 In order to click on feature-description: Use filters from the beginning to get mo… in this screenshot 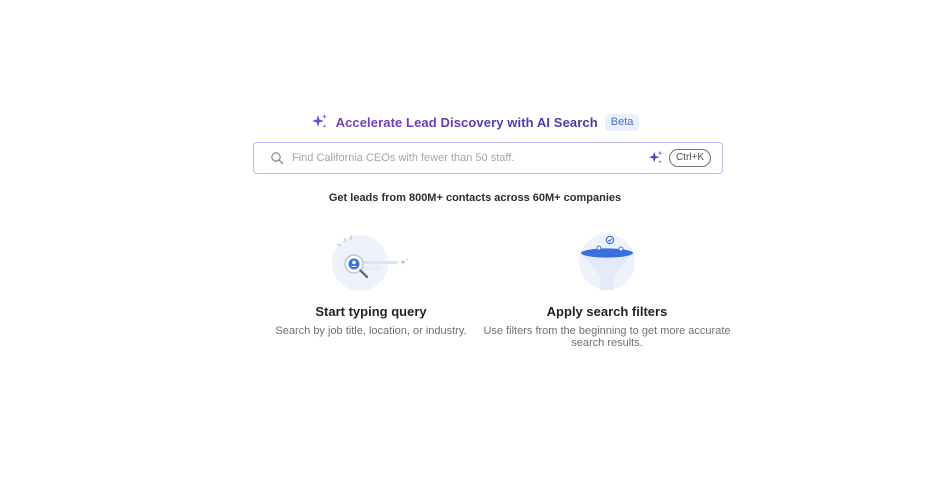, I will do `click(607, 337)`.